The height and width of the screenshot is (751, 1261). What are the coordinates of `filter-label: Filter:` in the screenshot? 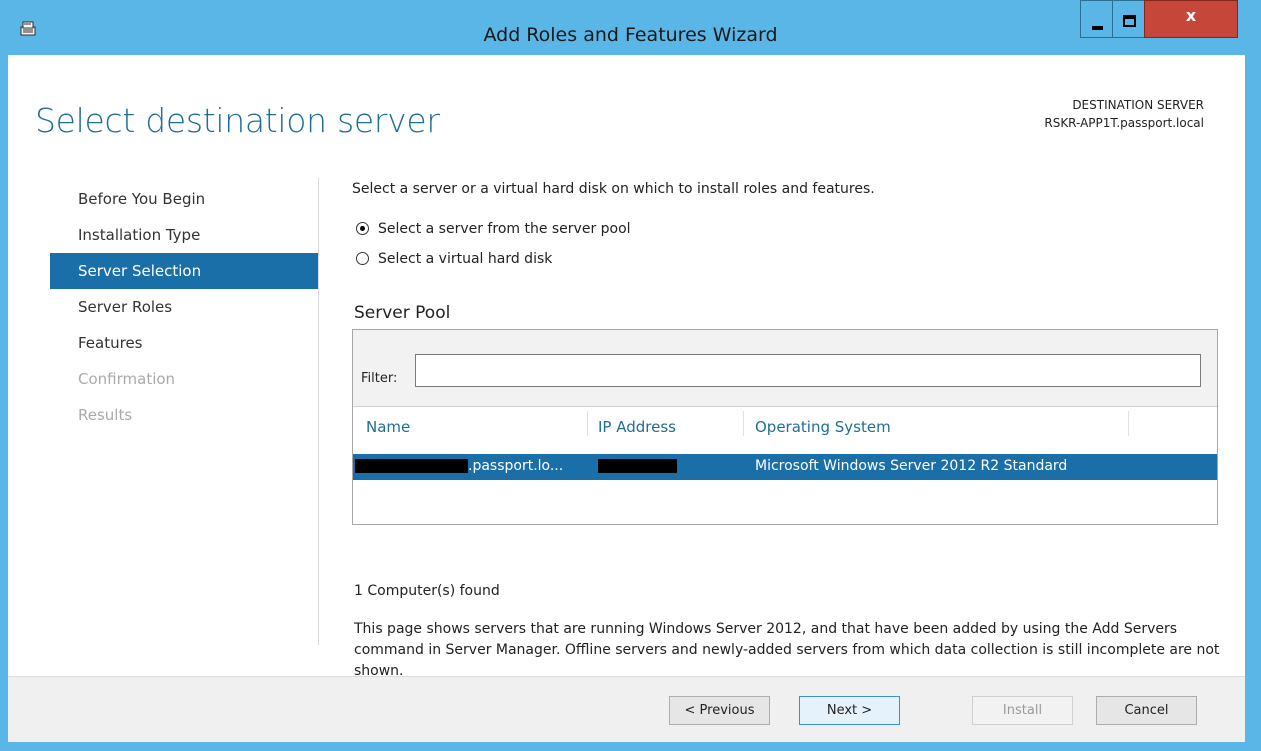 It's located at (379, 378).